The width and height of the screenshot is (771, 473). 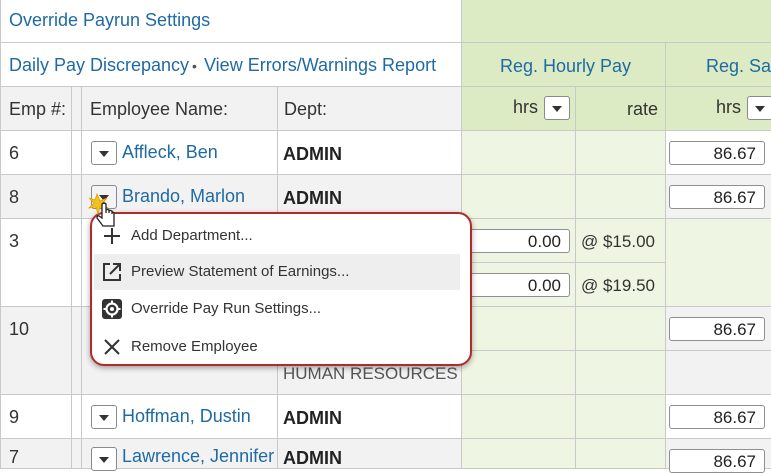 What do you see at coordinates (159, 109) in the screenshot?
I see `employee-name-header: Employee Name:` at bounding box center [159, 109].